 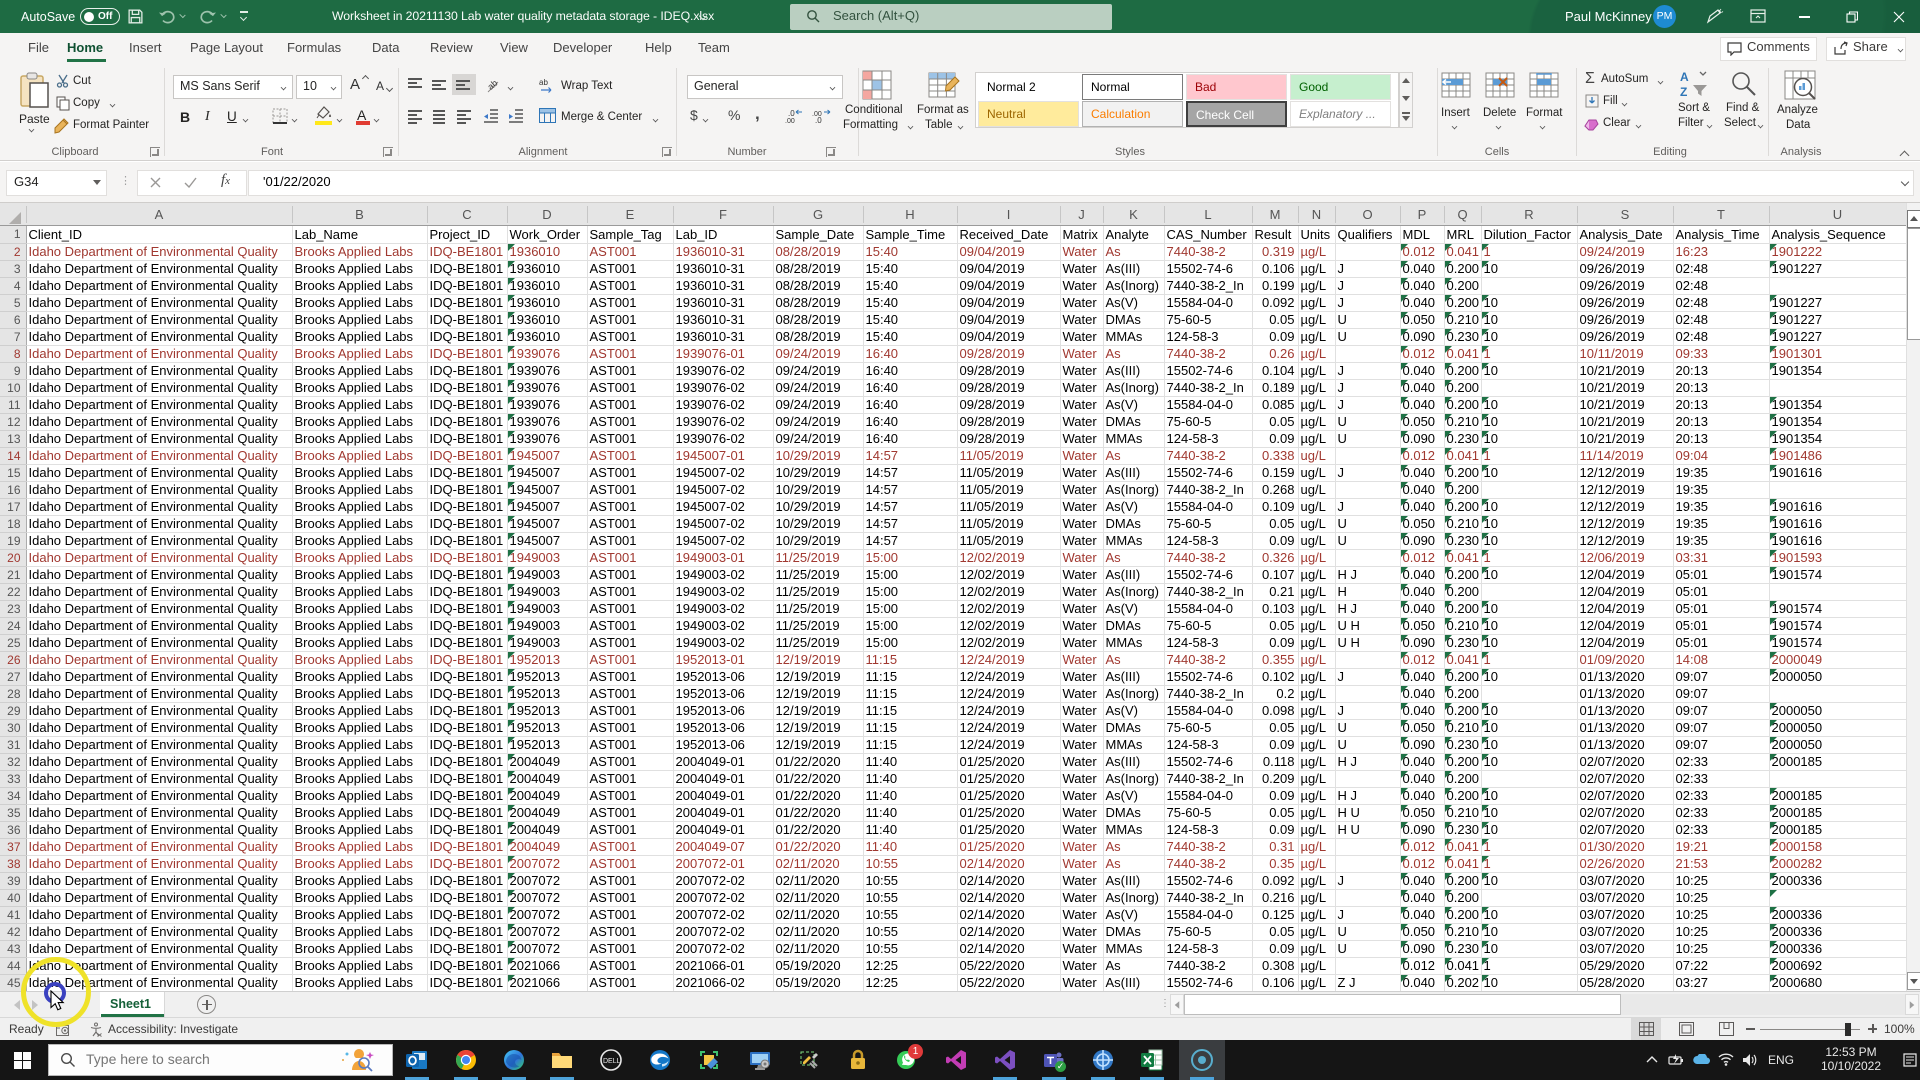 What do you see at coordinates (1683, 91) in the screenshot?
I see `svg-text: Z` at bounding box center [1683, 91].